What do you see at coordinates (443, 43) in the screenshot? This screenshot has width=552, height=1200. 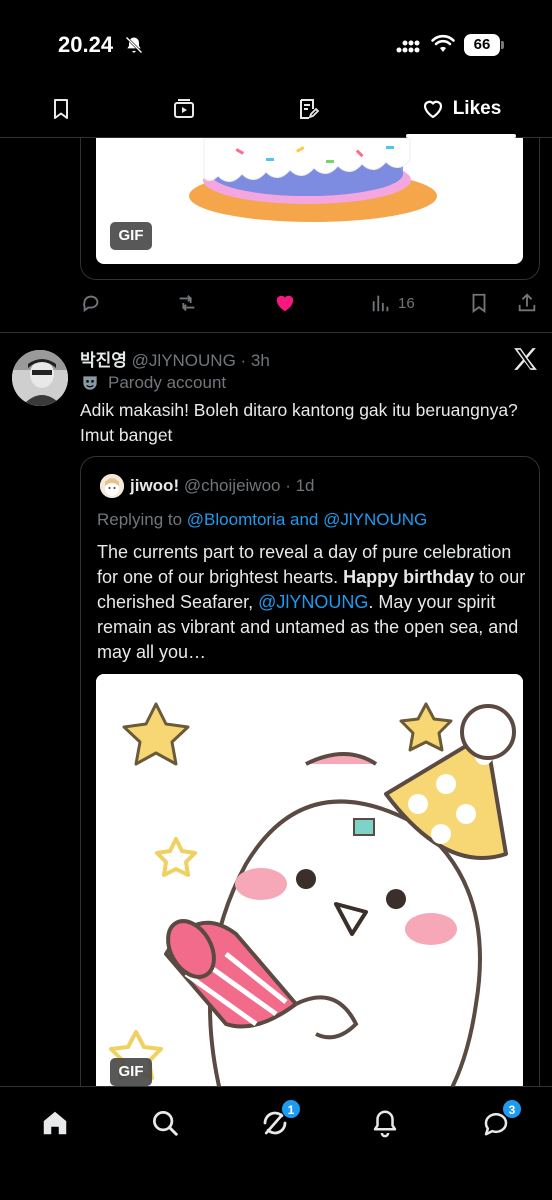 I see `wifi-icon` at bounding box center [443, 43].